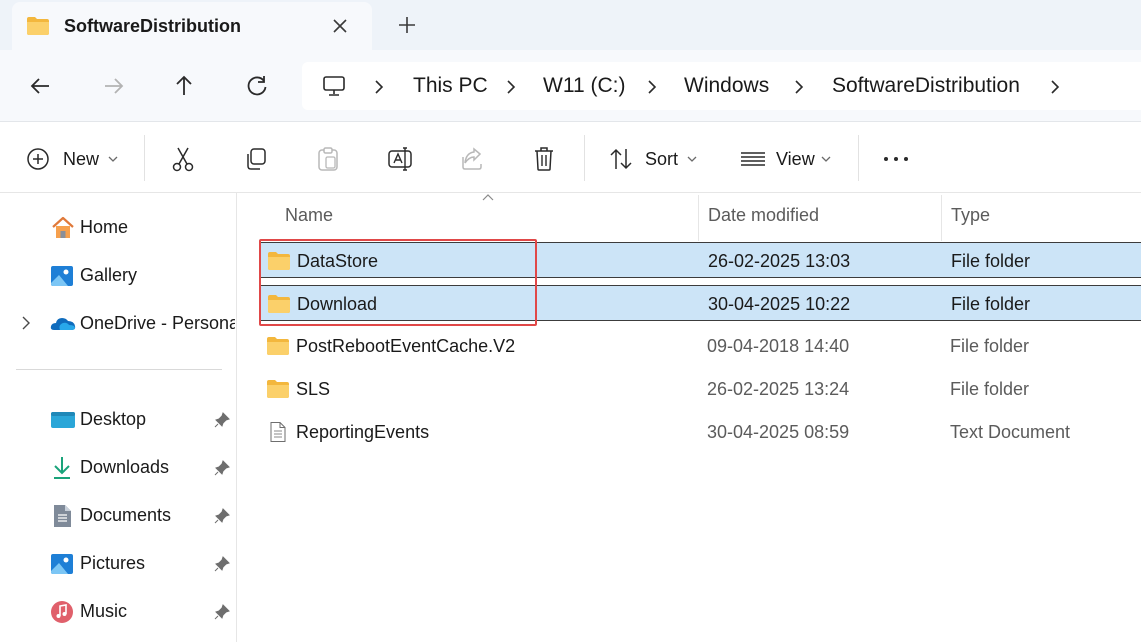 The width and height of the screenshot is (1141, 642). What do you see at coordinates (309, 215) in the screenshot?
I see `column-header-name: Name` at bounding box center [309, 215].